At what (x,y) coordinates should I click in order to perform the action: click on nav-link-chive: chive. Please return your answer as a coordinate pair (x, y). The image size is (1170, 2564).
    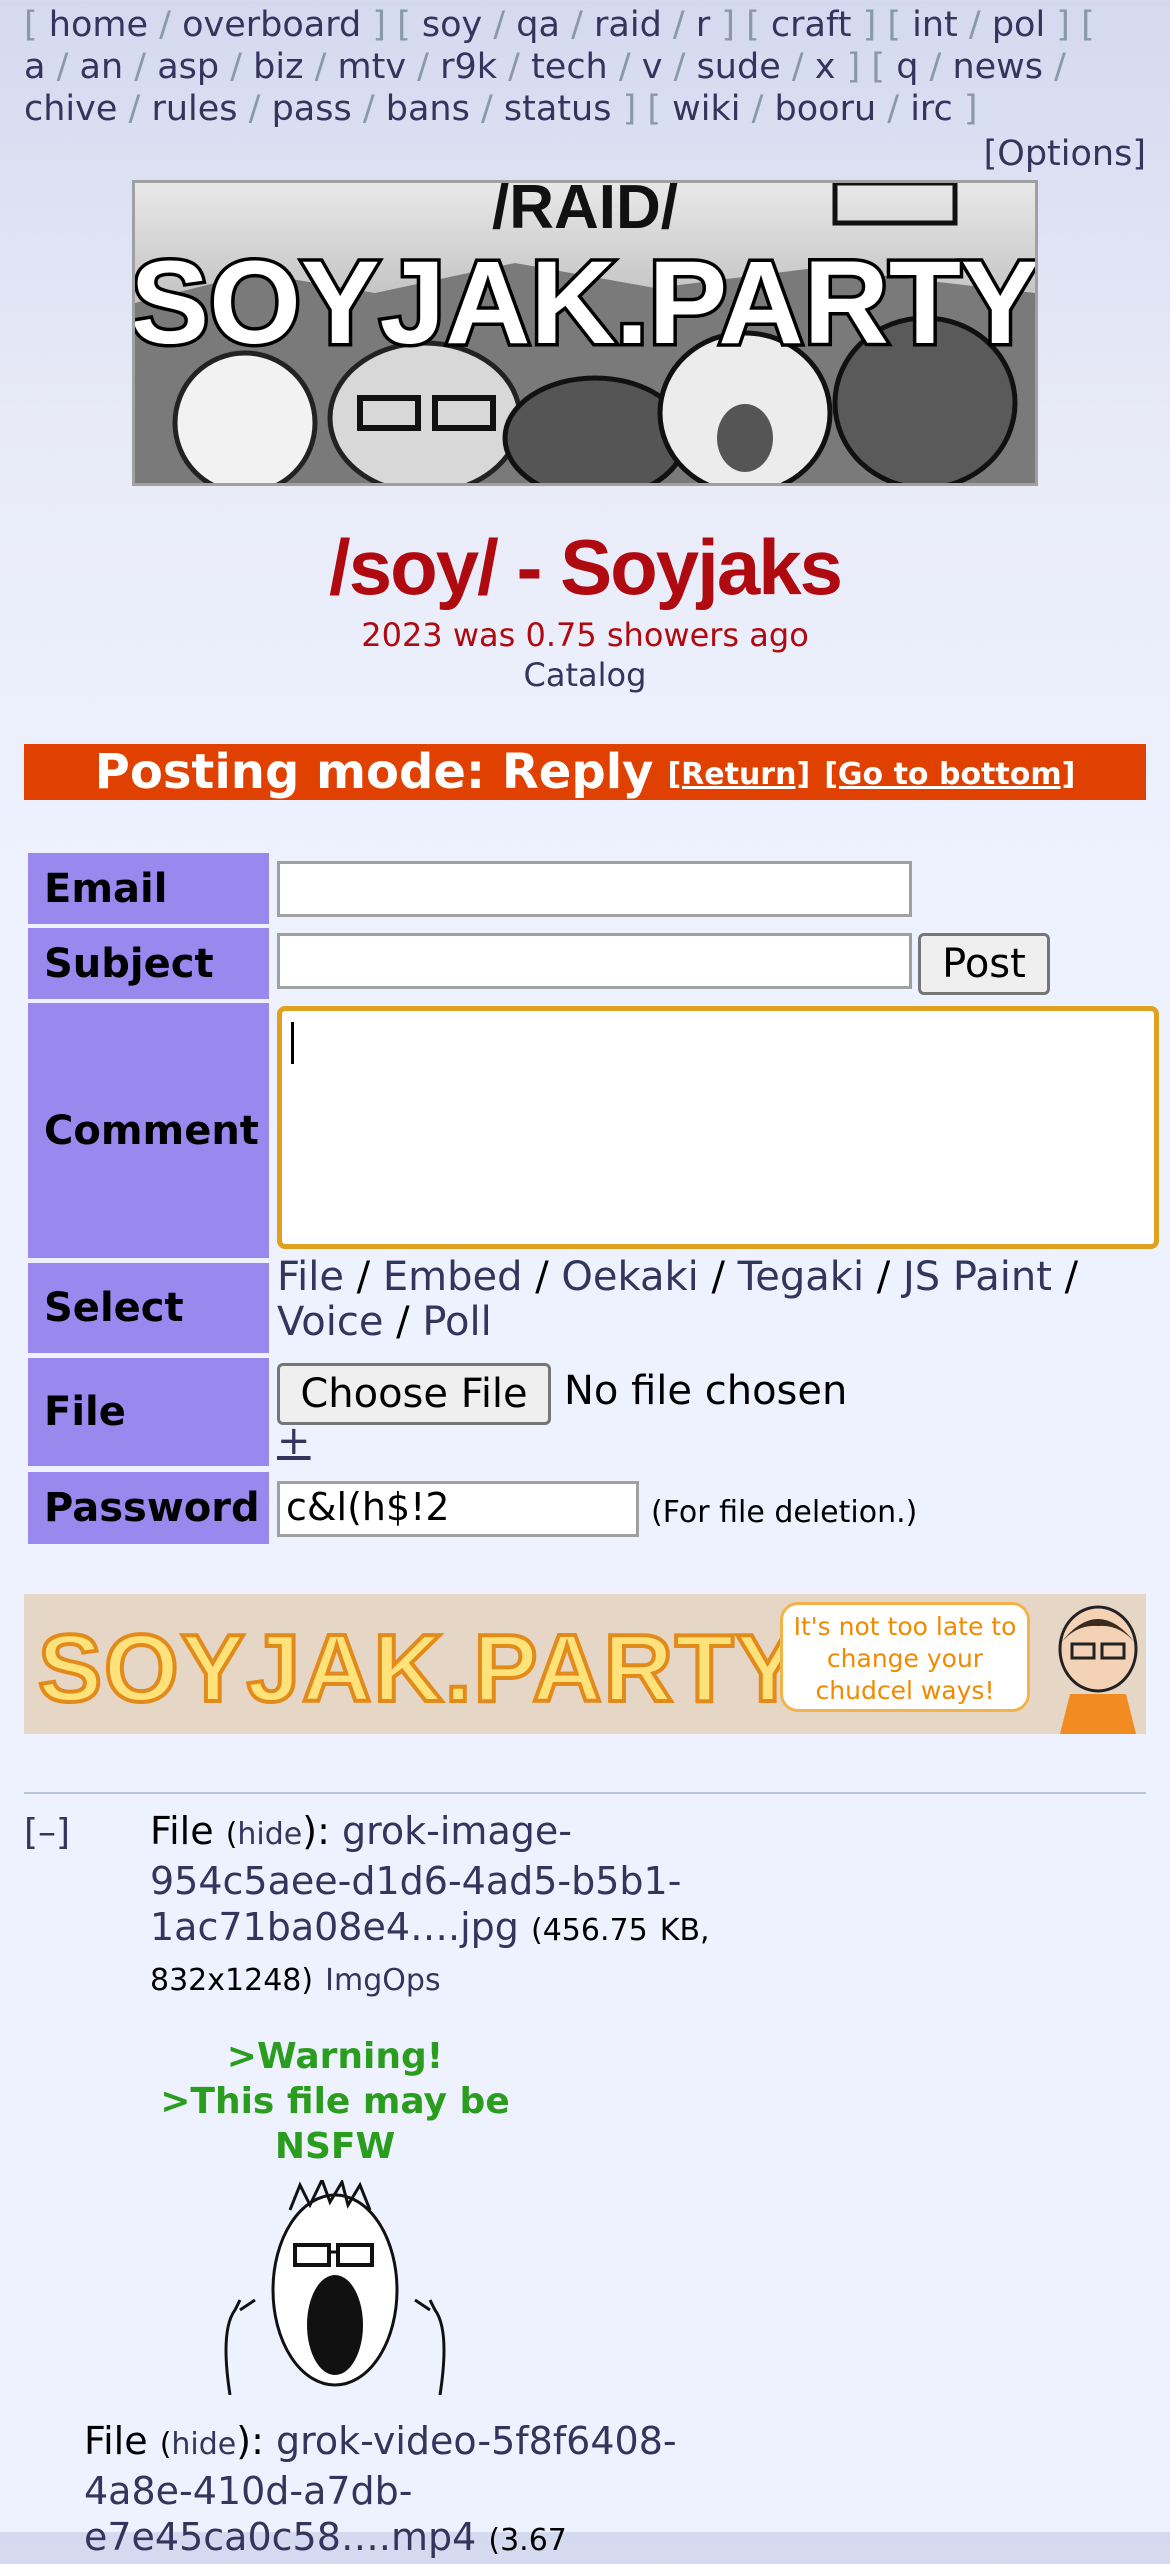
    Looking at the image, I should click on (70, 109).